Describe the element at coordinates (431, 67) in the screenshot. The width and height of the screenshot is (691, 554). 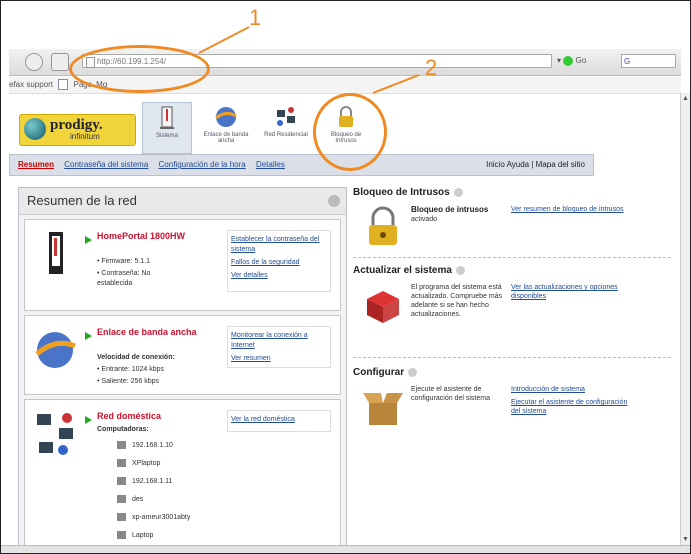
I see `annotation-label-2: 2` at that location.